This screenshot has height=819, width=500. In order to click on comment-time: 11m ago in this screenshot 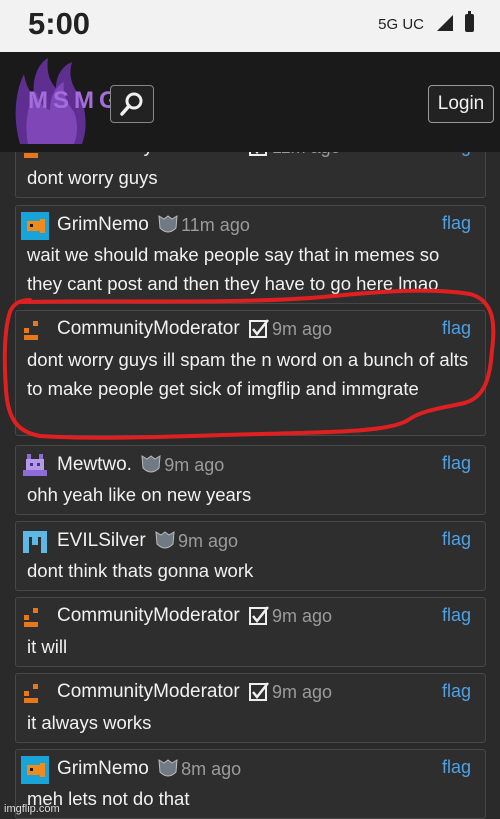, I will do `click(215, 224)`.